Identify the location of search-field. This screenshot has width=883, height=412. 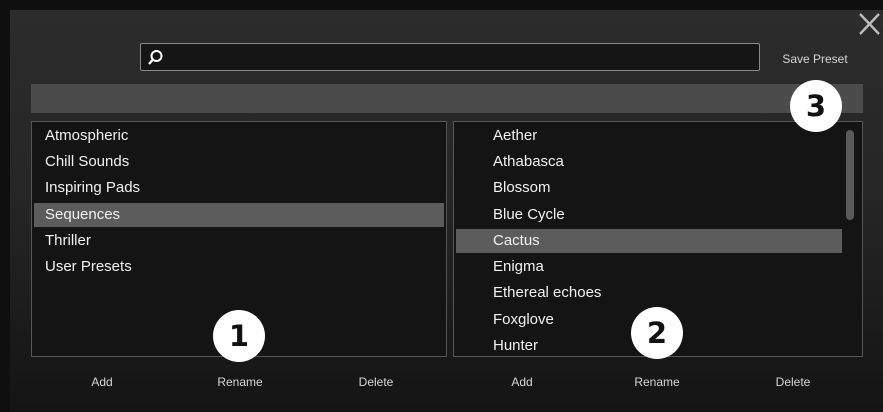
(450, 57).